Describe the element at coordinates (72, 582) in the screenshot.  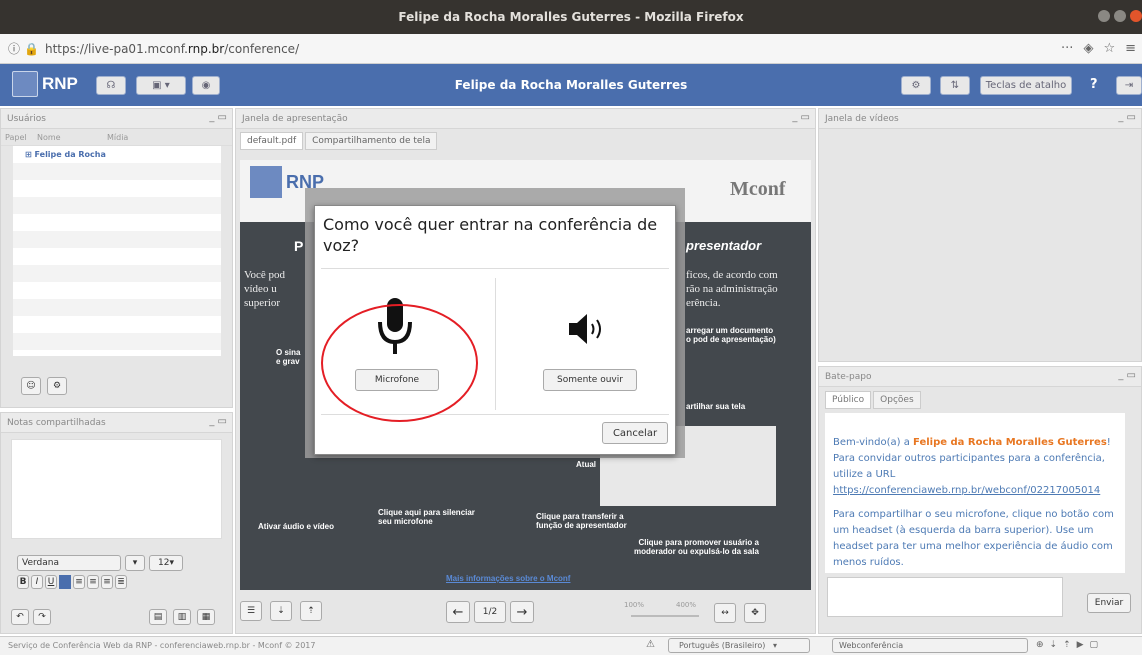
I see `format-toolbar: B I U ≡ ≡ ≡ ≣` at that location.